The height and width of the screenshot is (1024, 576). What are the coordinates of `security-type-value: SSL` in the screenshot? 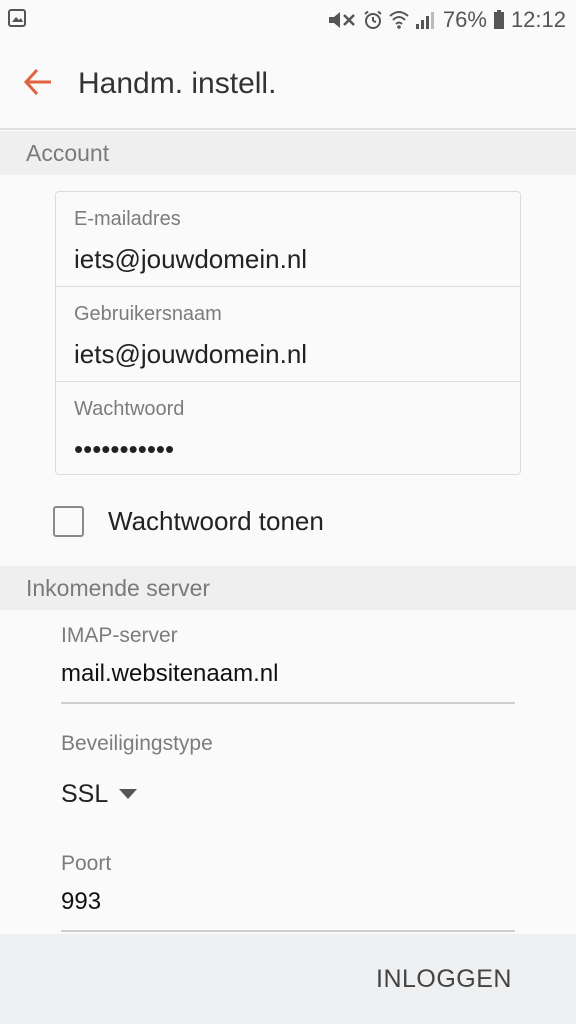 It's located at (85, 793).